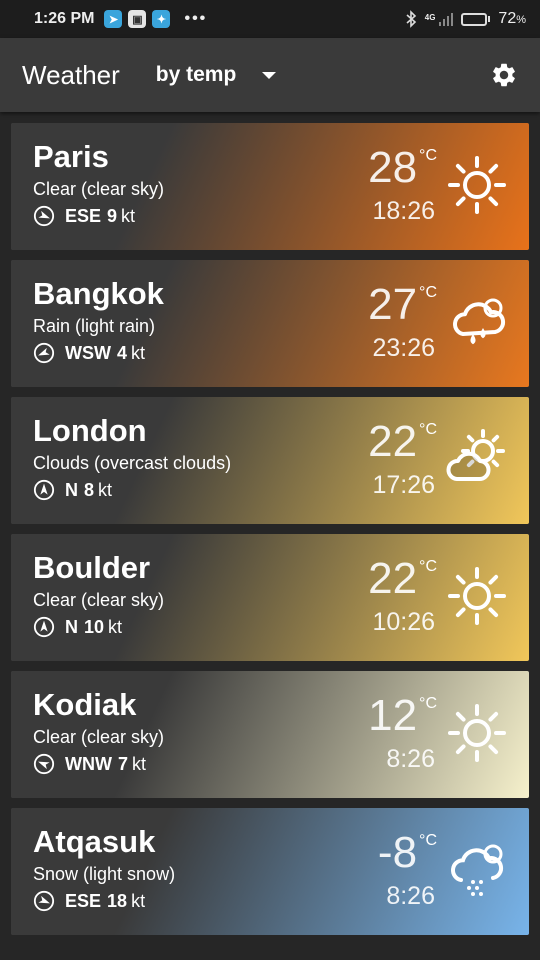  Describe the element at coordinates (94, 841) in the screenshot. I see `city-name: Atqasuk` at that location.